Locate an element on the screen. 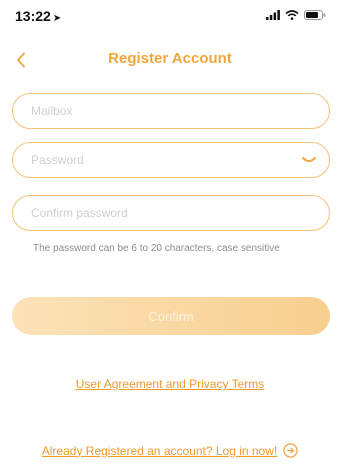  status-bar: 13:22 ➤ is located at coordinates (170, 17).